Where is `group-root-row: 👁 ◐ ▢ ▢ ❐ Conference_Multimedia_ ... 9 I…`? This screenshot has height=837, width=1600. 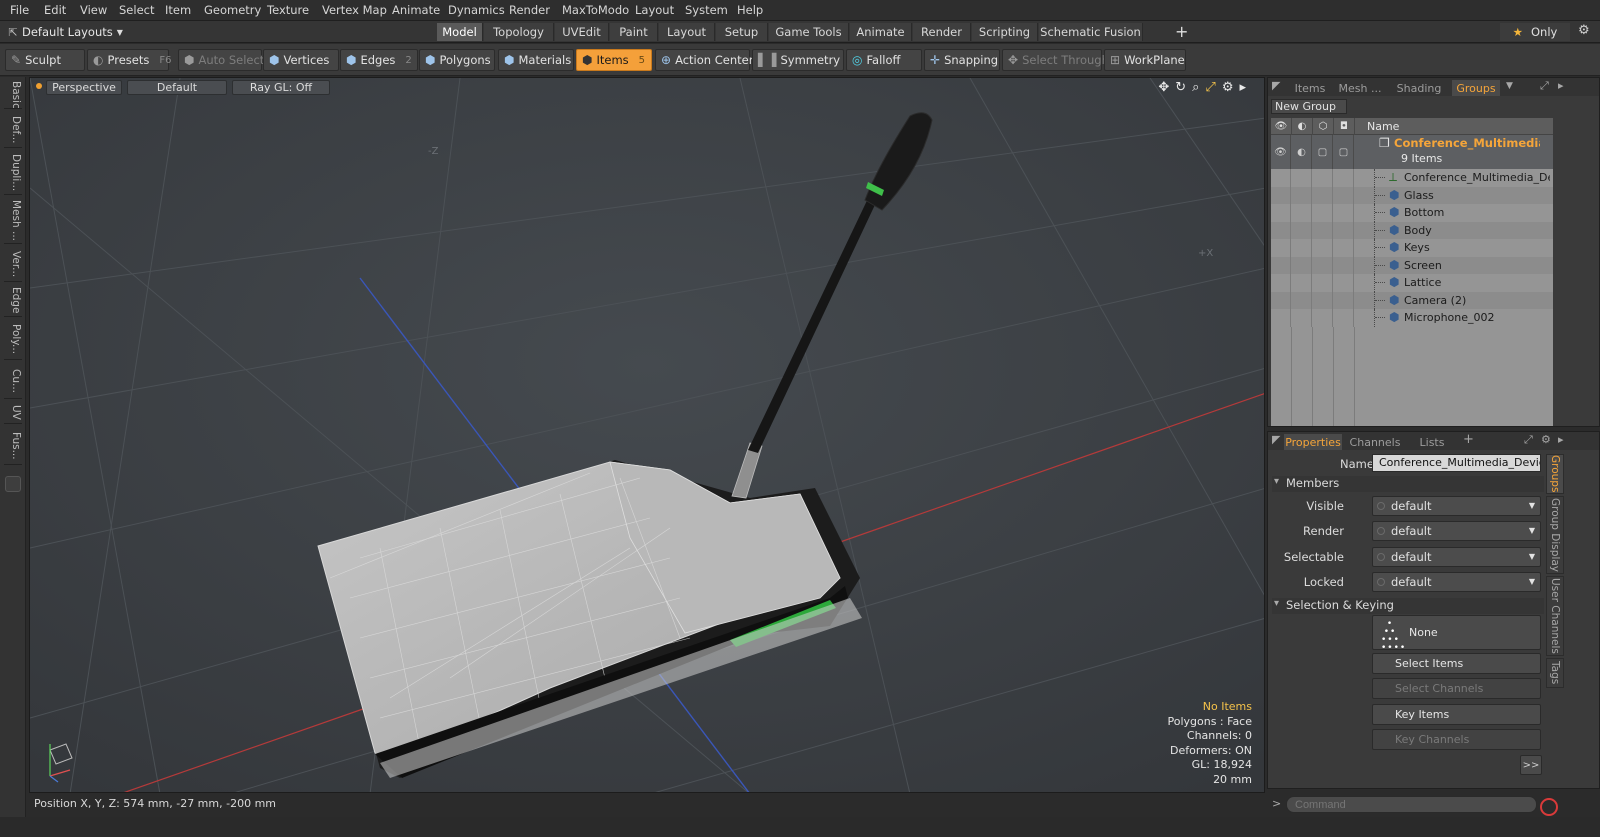
group-root-row: 👁 ◐ ▢ ▢ ❐ Conference_Multimedia_ ... 9 I… is located at coordinates (1412, 152).